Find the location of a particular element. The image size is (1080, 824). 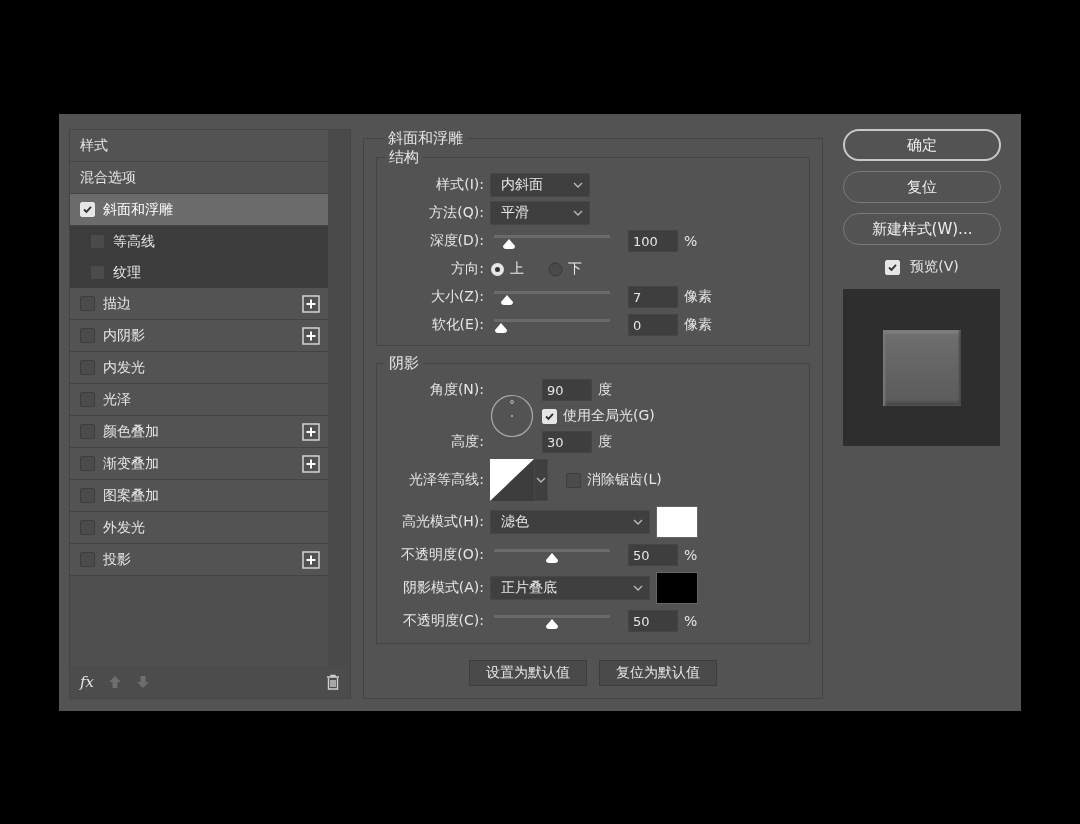

effect-label: 颜色叠加 is located at coordinates (131, 431).